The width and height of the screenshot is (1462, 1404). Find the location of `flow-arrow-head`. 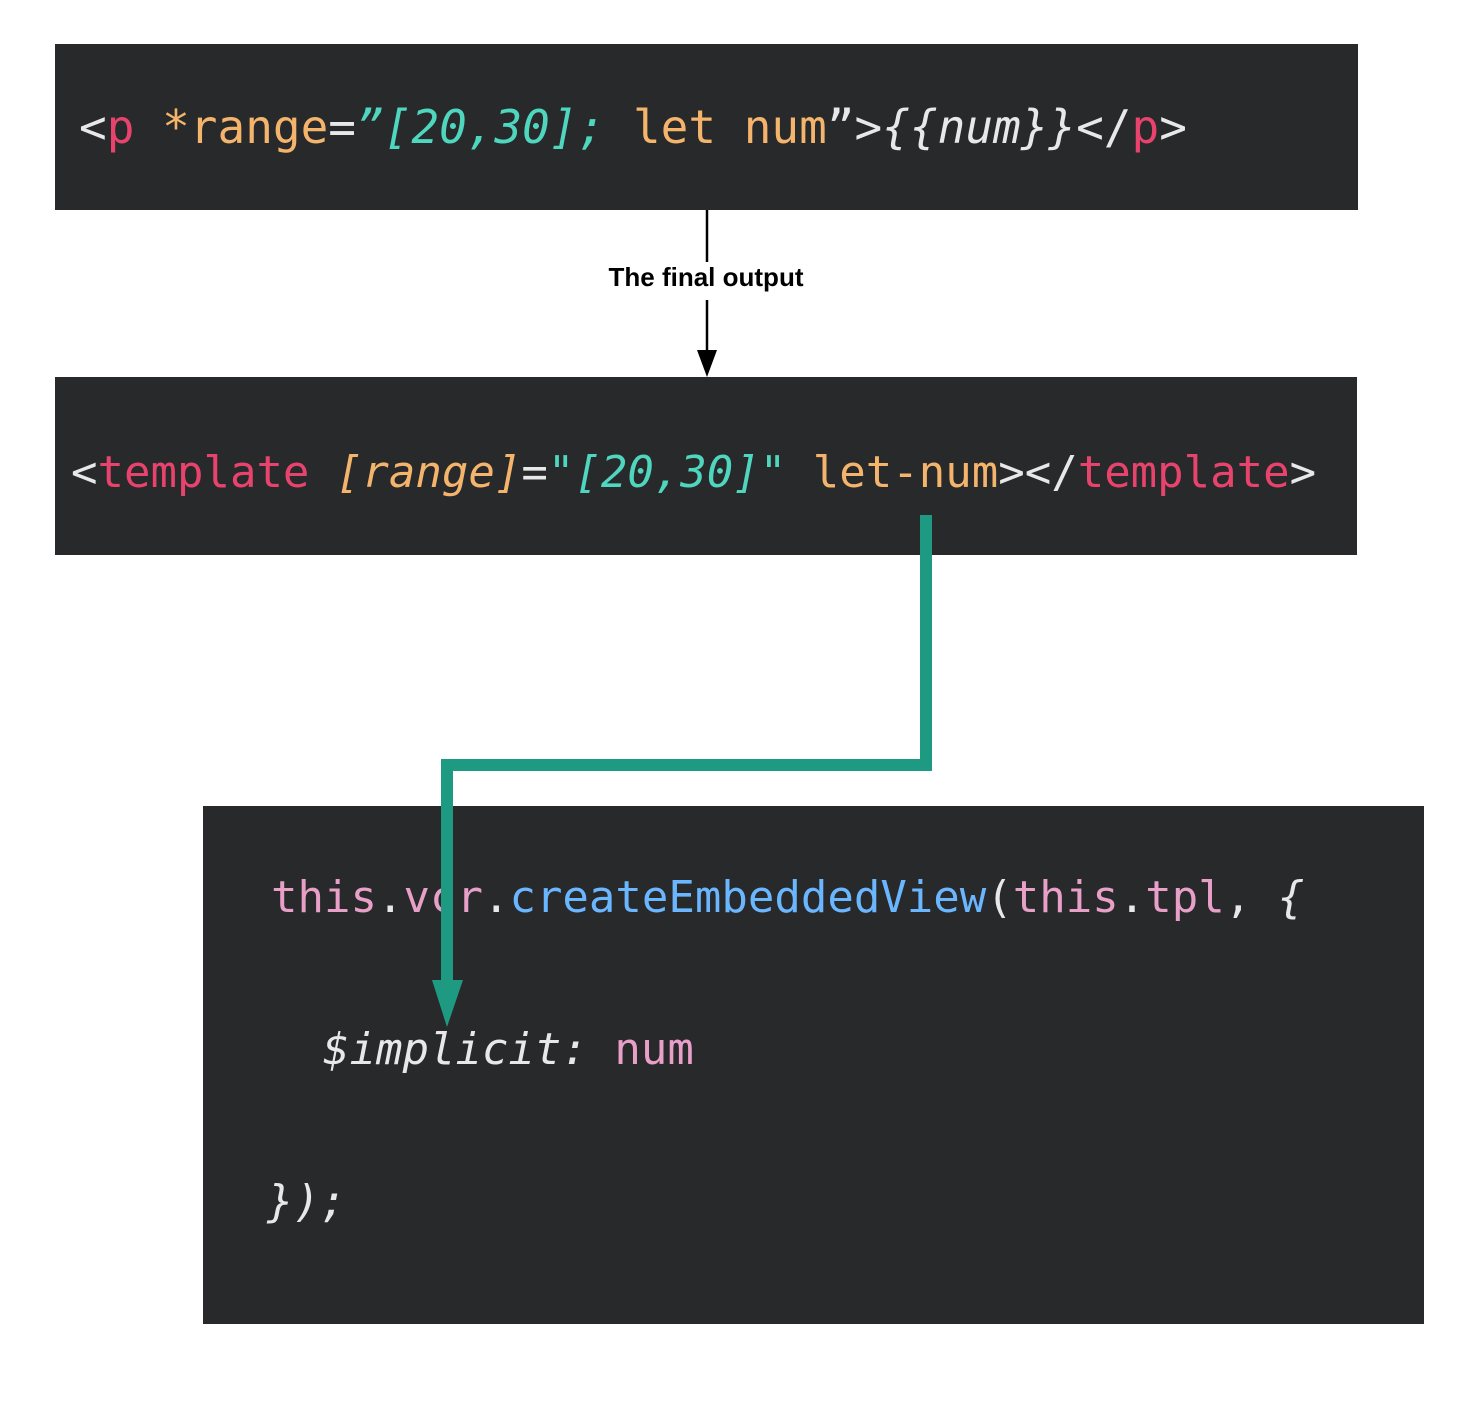

flow-arrow-head is located at coordinates (707, 363).